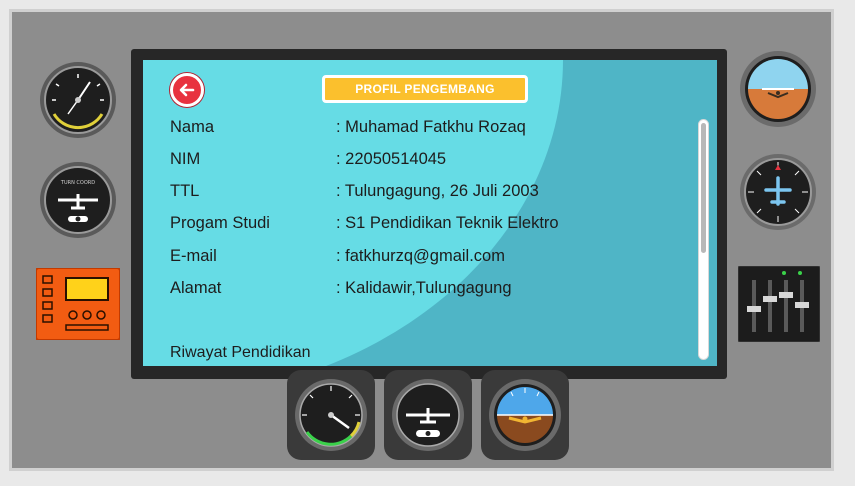 This screenshot has height=486, width=855. Describe the element at coordinates (391, 159) in the screenshot. I see `row-value: : 22050514045` at that location.